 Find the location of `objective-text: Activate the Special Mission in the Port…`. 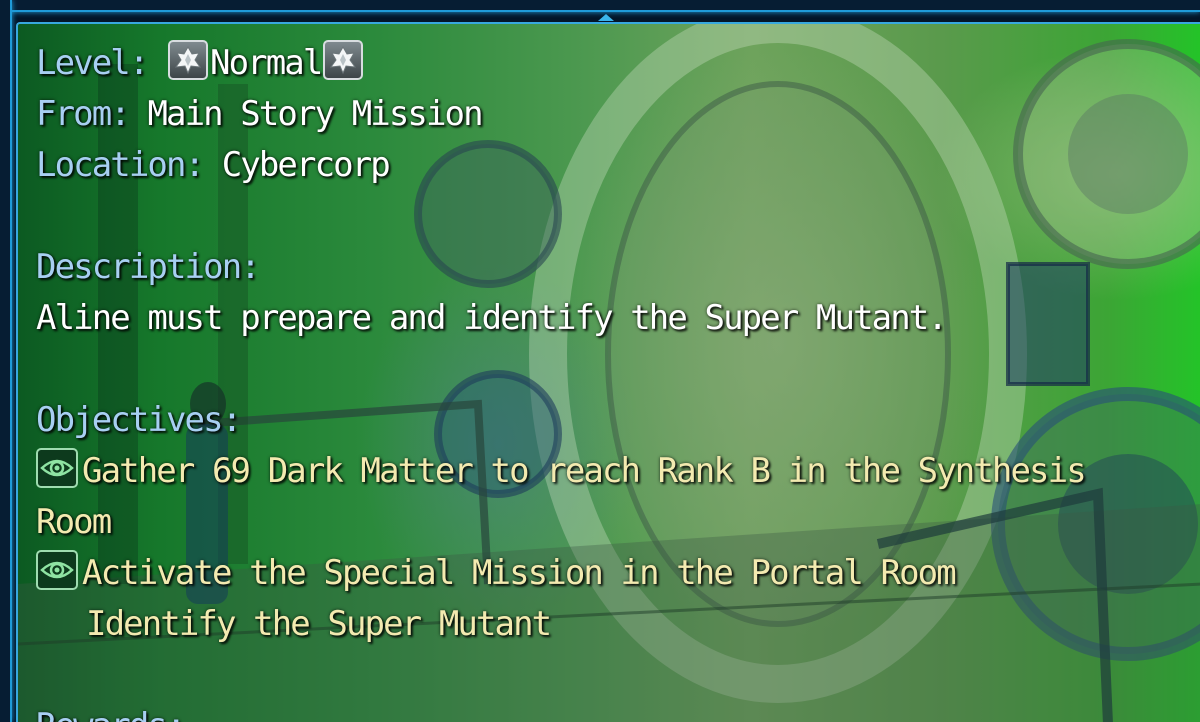

objective-text: Activate the Special Mission in the Port… is located at coordinates (519, 573).